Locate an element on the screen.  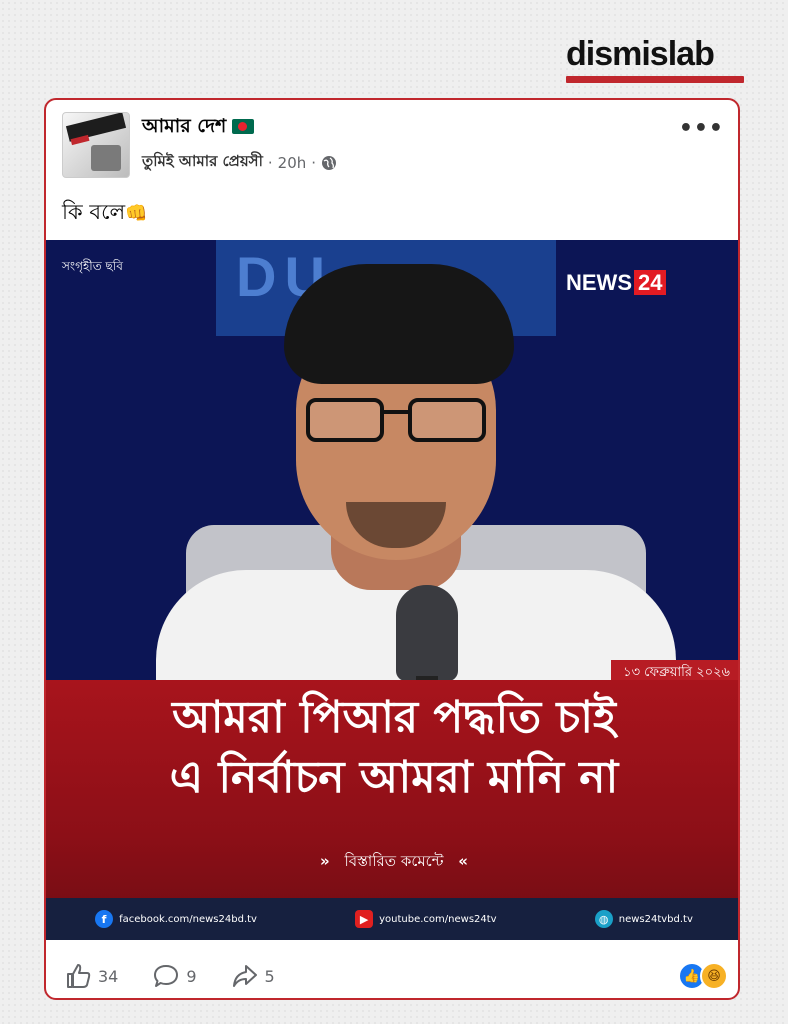
page-avatar is located at coordinates (96, 145).